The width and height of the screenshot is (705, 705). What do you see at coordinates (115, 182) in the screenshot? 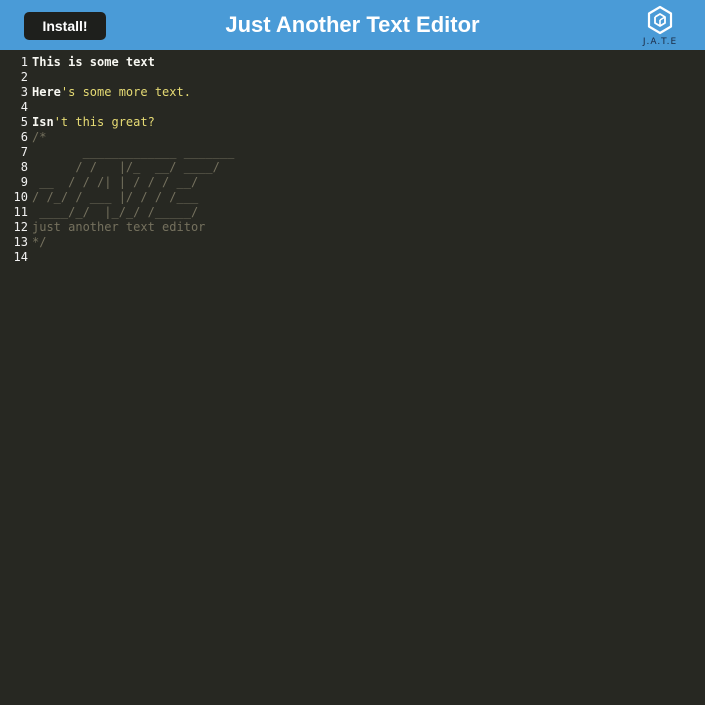
I see `code-token-comment: __ / / /| | / / / __/` at bounding box center [115, 182].